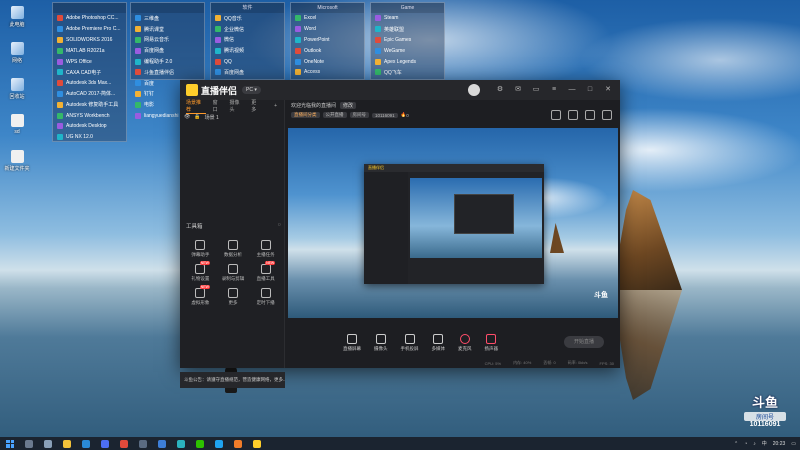 This screenshot has height=450, width=800. What do you see at coordinates (89, 50) in the screenshot?
I see `fence-item: MATLAB R2021a` at bounding box center [89, 50].